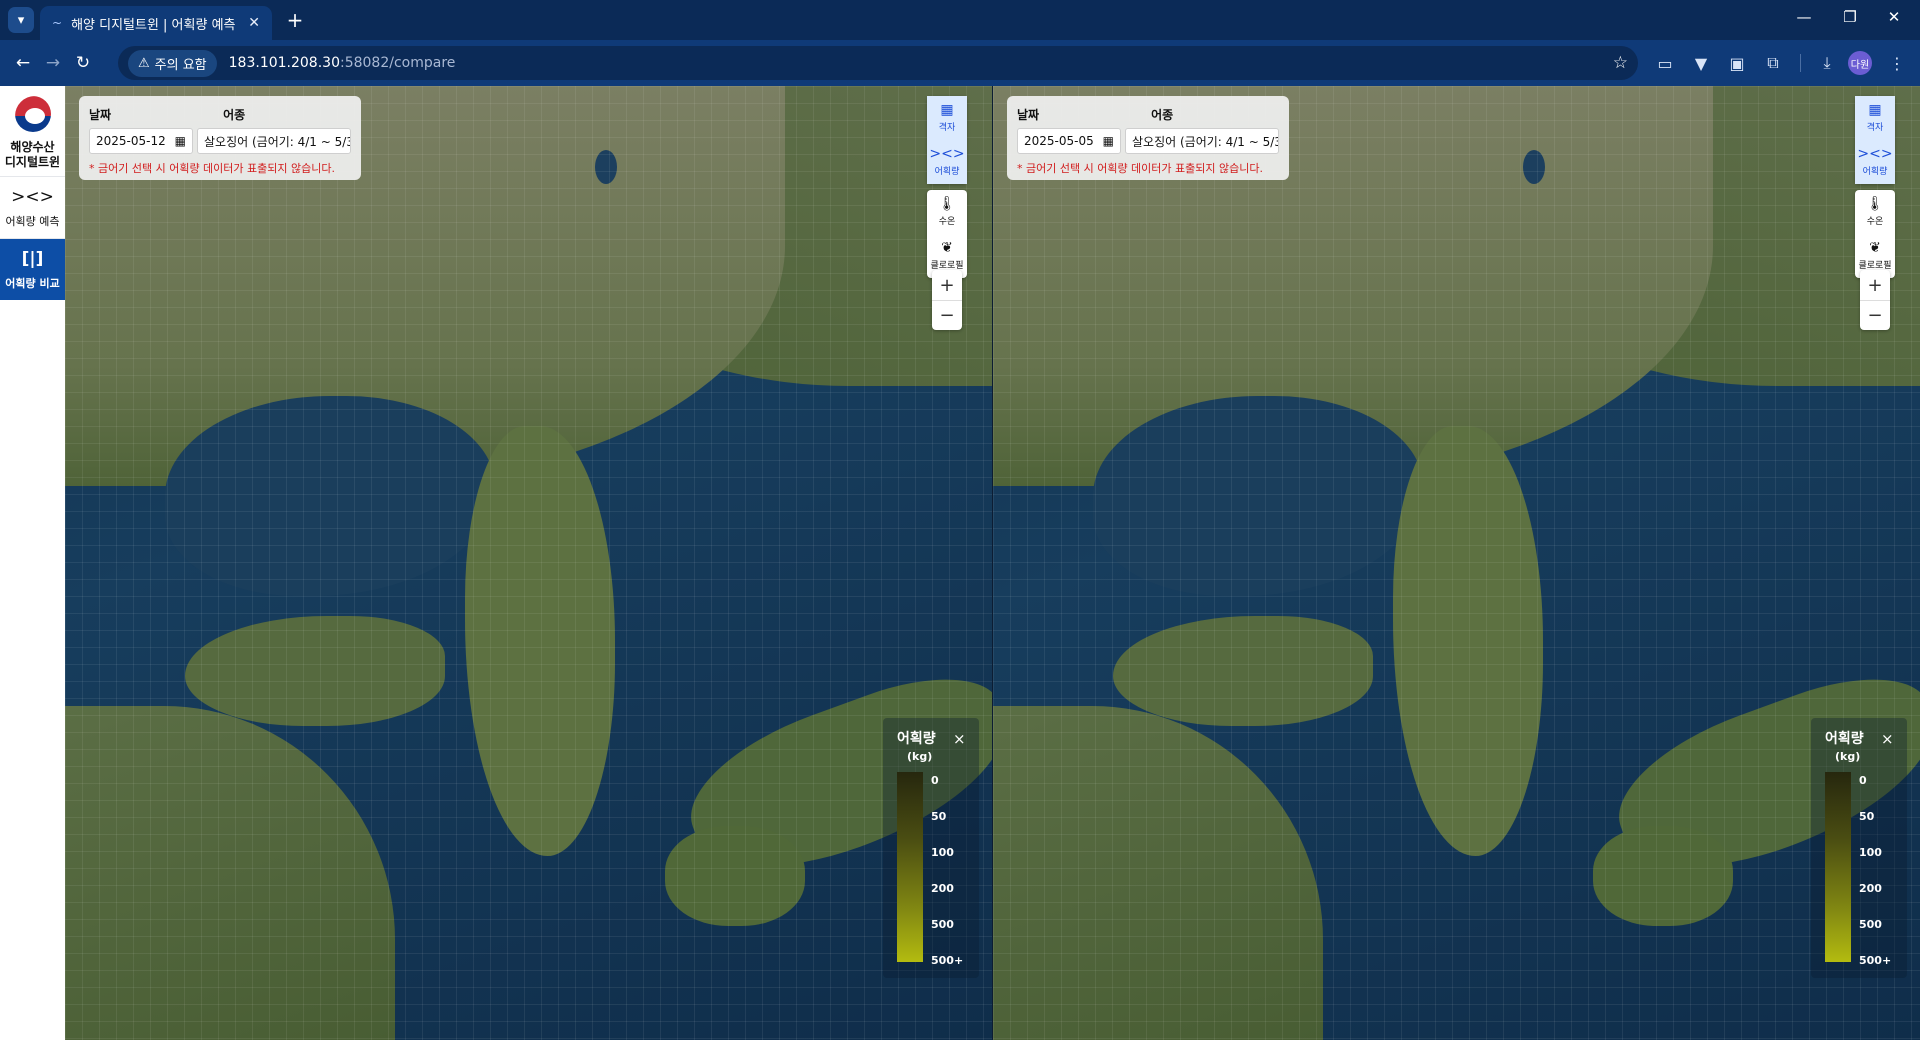 This screenshot has width=1920, height=1040. What do you see at coordinates (295, 20) in the screenshot?
I see `new-tab-button: +` at bounding box center [295, 20].